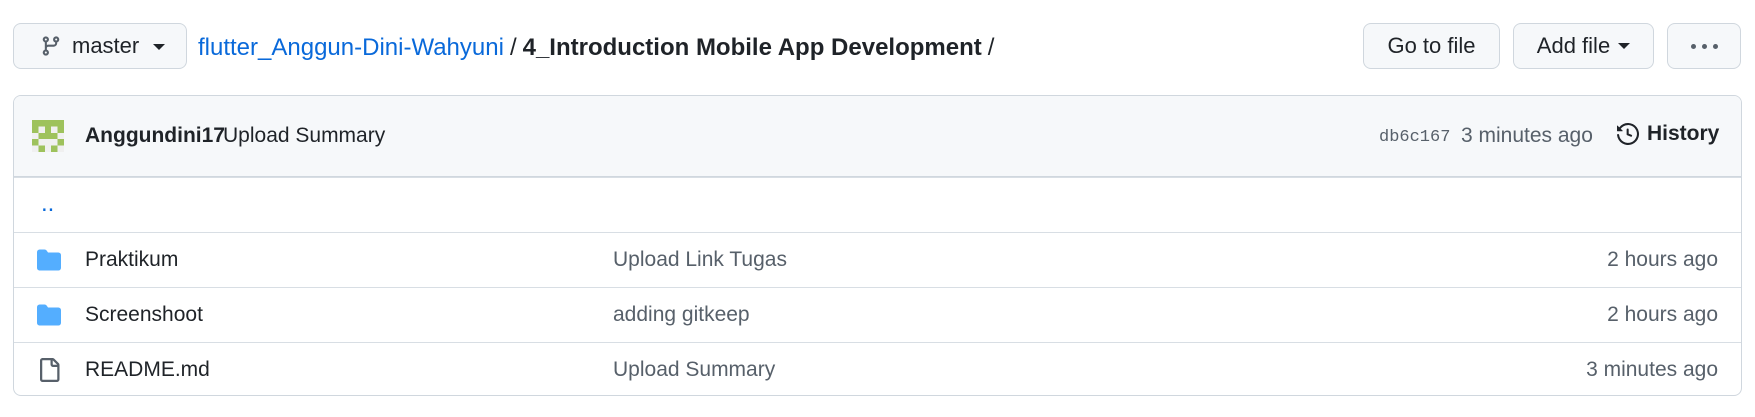 The width and height of the screenshot is (1755, 417). I want to click on add-file-label: Add file, so click(1573, 45).